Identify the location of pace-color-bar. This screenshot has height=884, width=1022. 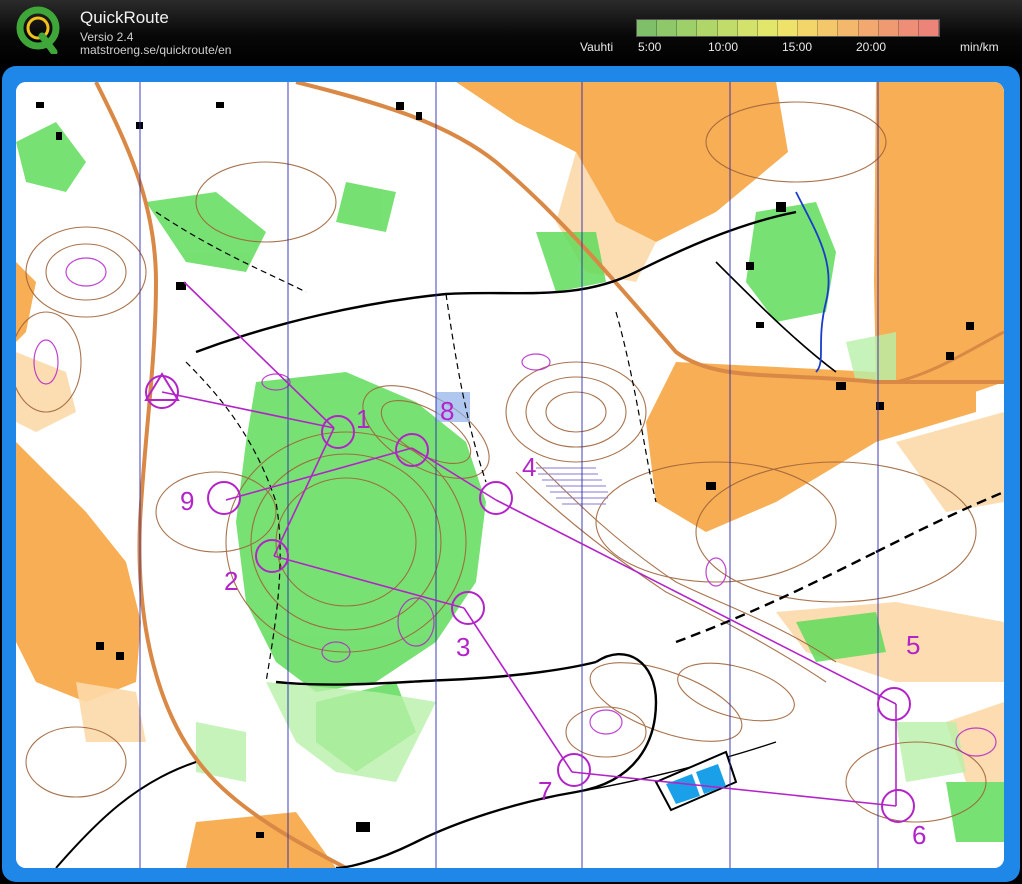
(788, 28).